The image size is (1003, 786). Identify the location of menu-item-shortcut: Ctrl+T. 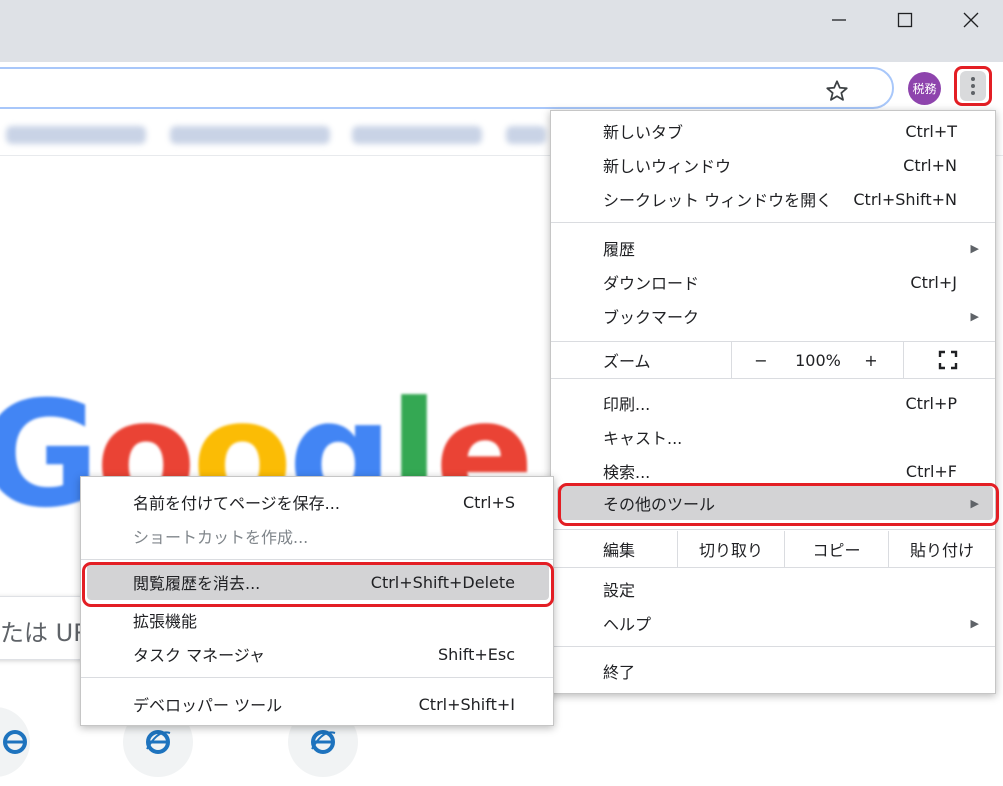
(931, 131).